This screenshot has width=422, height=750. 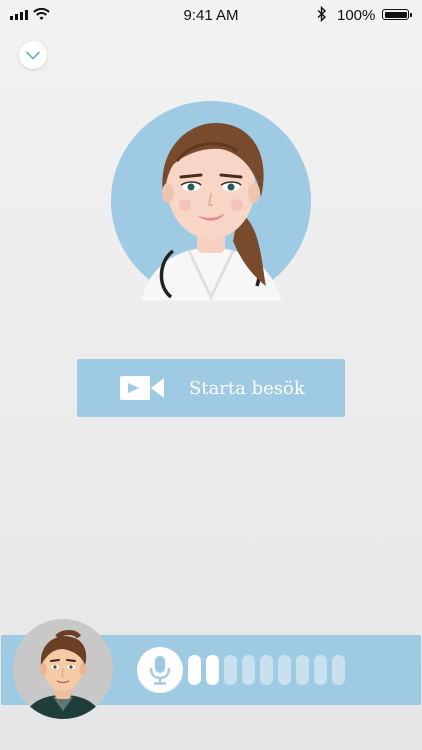 What do you see at coordinates (211, 15) in the screenshot?
I see `status-bar: 9:41 AM 100%` at bounding box center [211, 15].